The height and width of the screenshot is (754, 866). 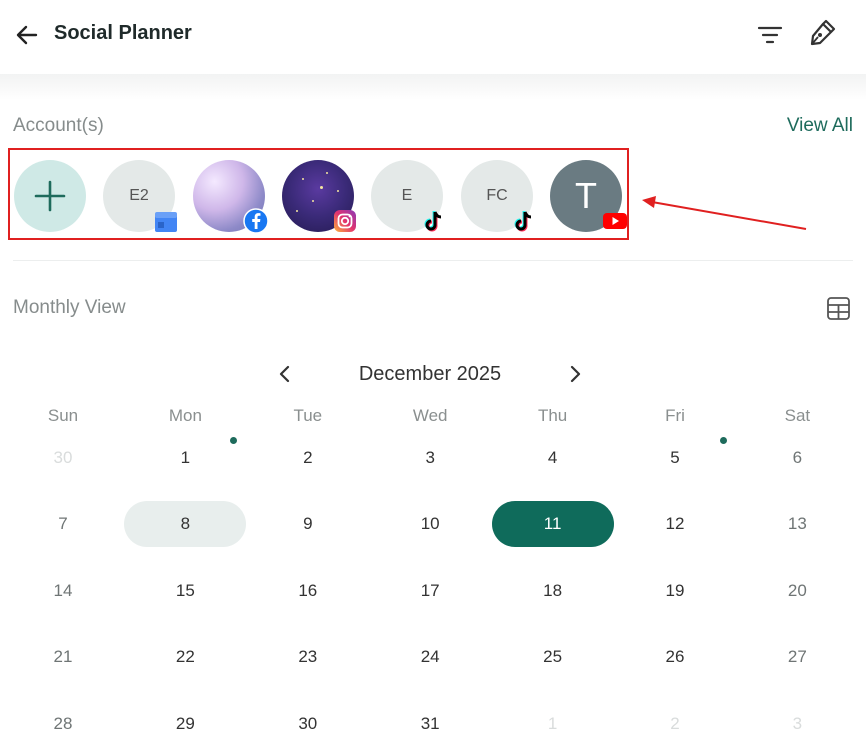 I want to click on calendar-day: 22, so click(x=185, y=657).